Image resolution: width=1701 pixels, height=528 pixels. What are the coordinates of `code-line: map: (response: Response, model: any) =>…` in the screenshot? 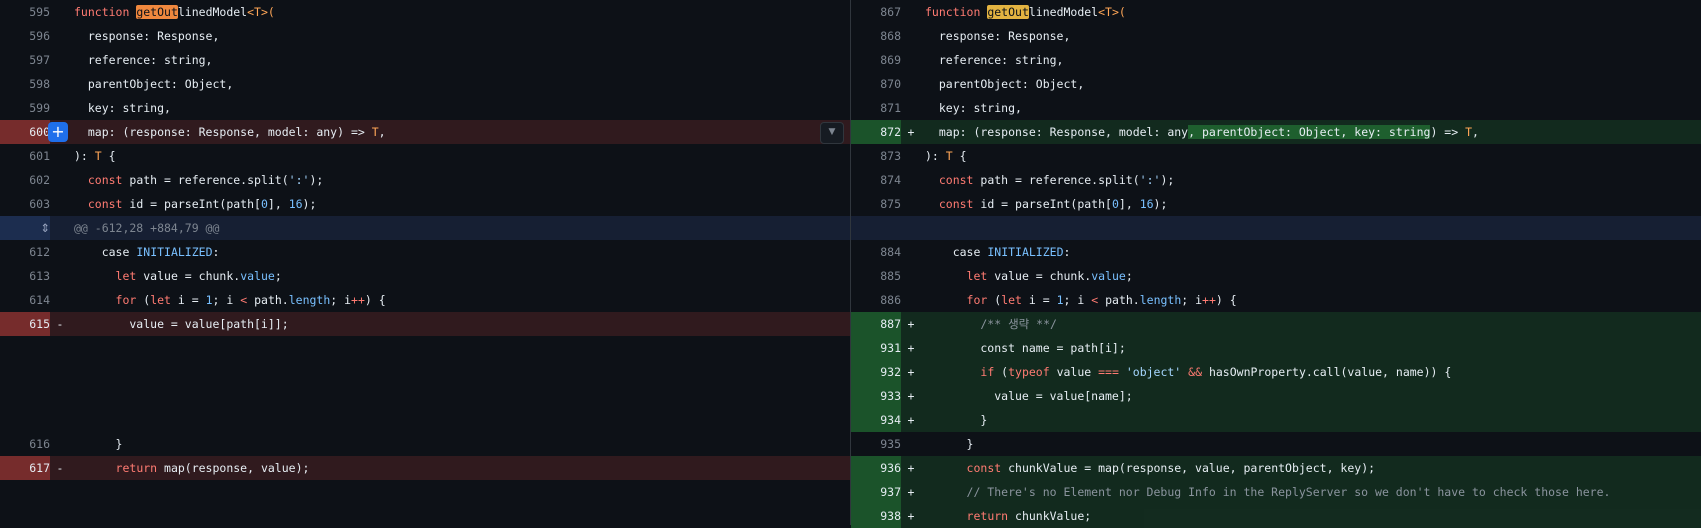 It's located at (230, 132).